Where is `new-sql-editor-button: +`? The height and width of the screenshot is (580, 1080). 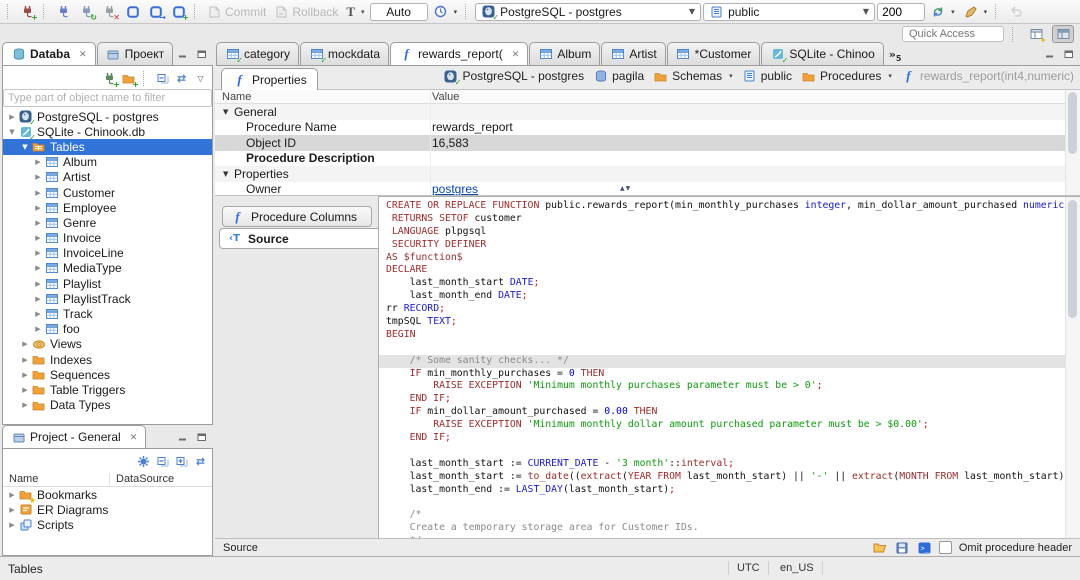 new-sql-editor-button: + is located at coordinates (178, 12).